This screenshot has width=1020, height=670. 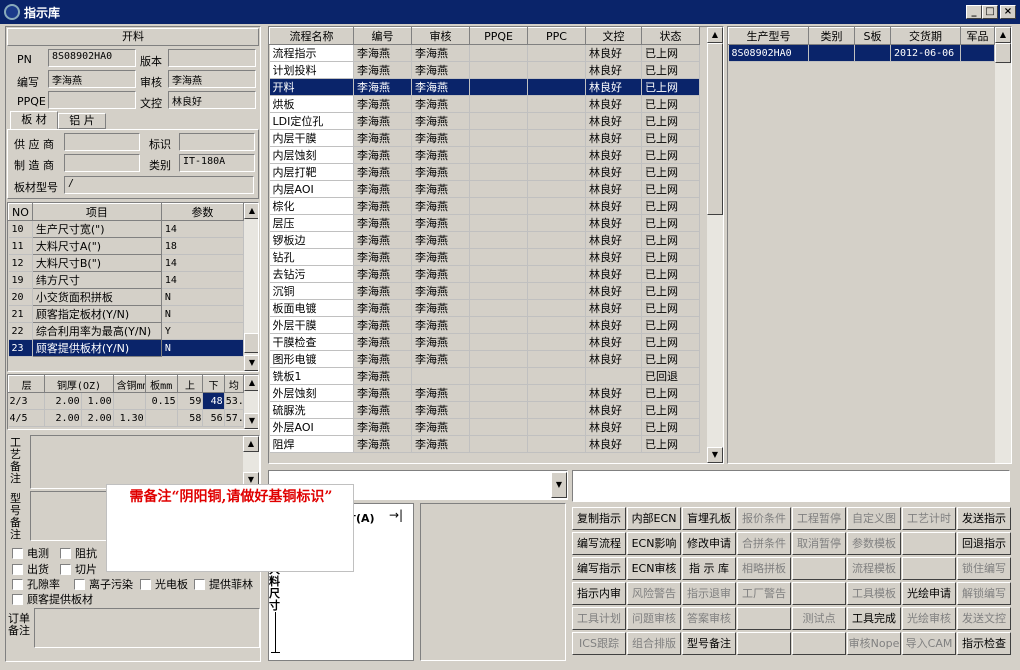 What do you see at coordinates (709, 568) in the screenshot?
I see `action-button: 指 示 库` at bounding box center [709, 568].